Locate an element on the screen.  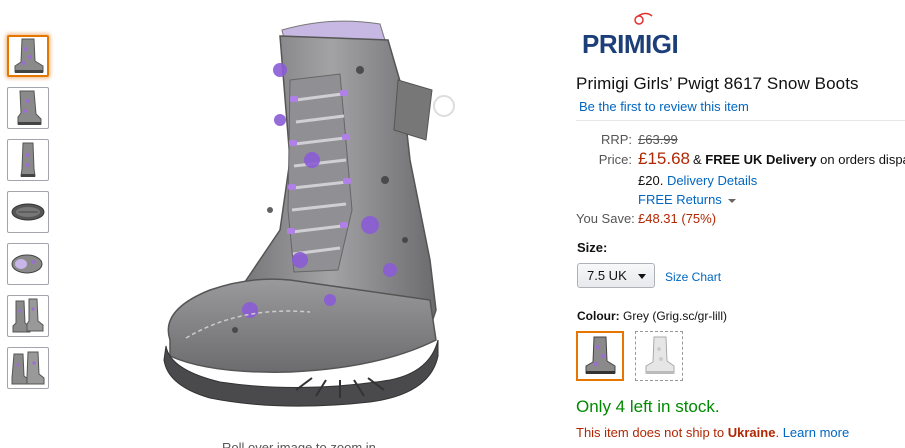
product-title: Primigi Girls’ Pwigt 8617 Snow Boots is located at coordinates (717, 83).